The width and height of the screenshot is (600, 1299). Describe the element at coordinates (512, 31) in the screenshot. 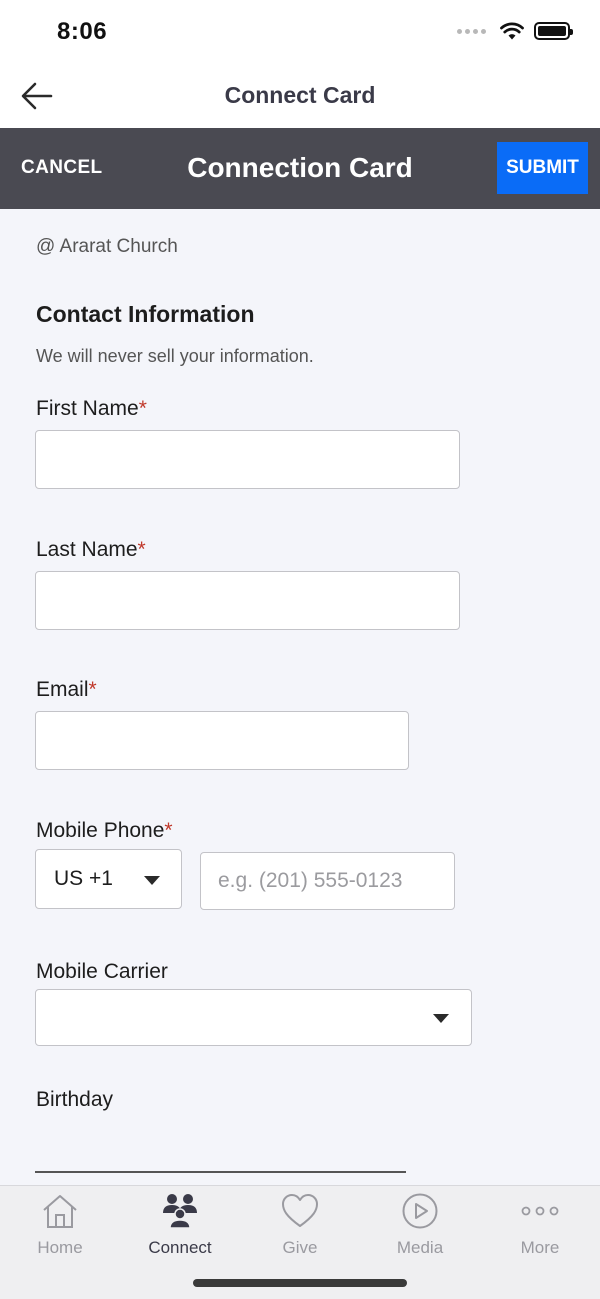

I see `wifi-icon` at that location.